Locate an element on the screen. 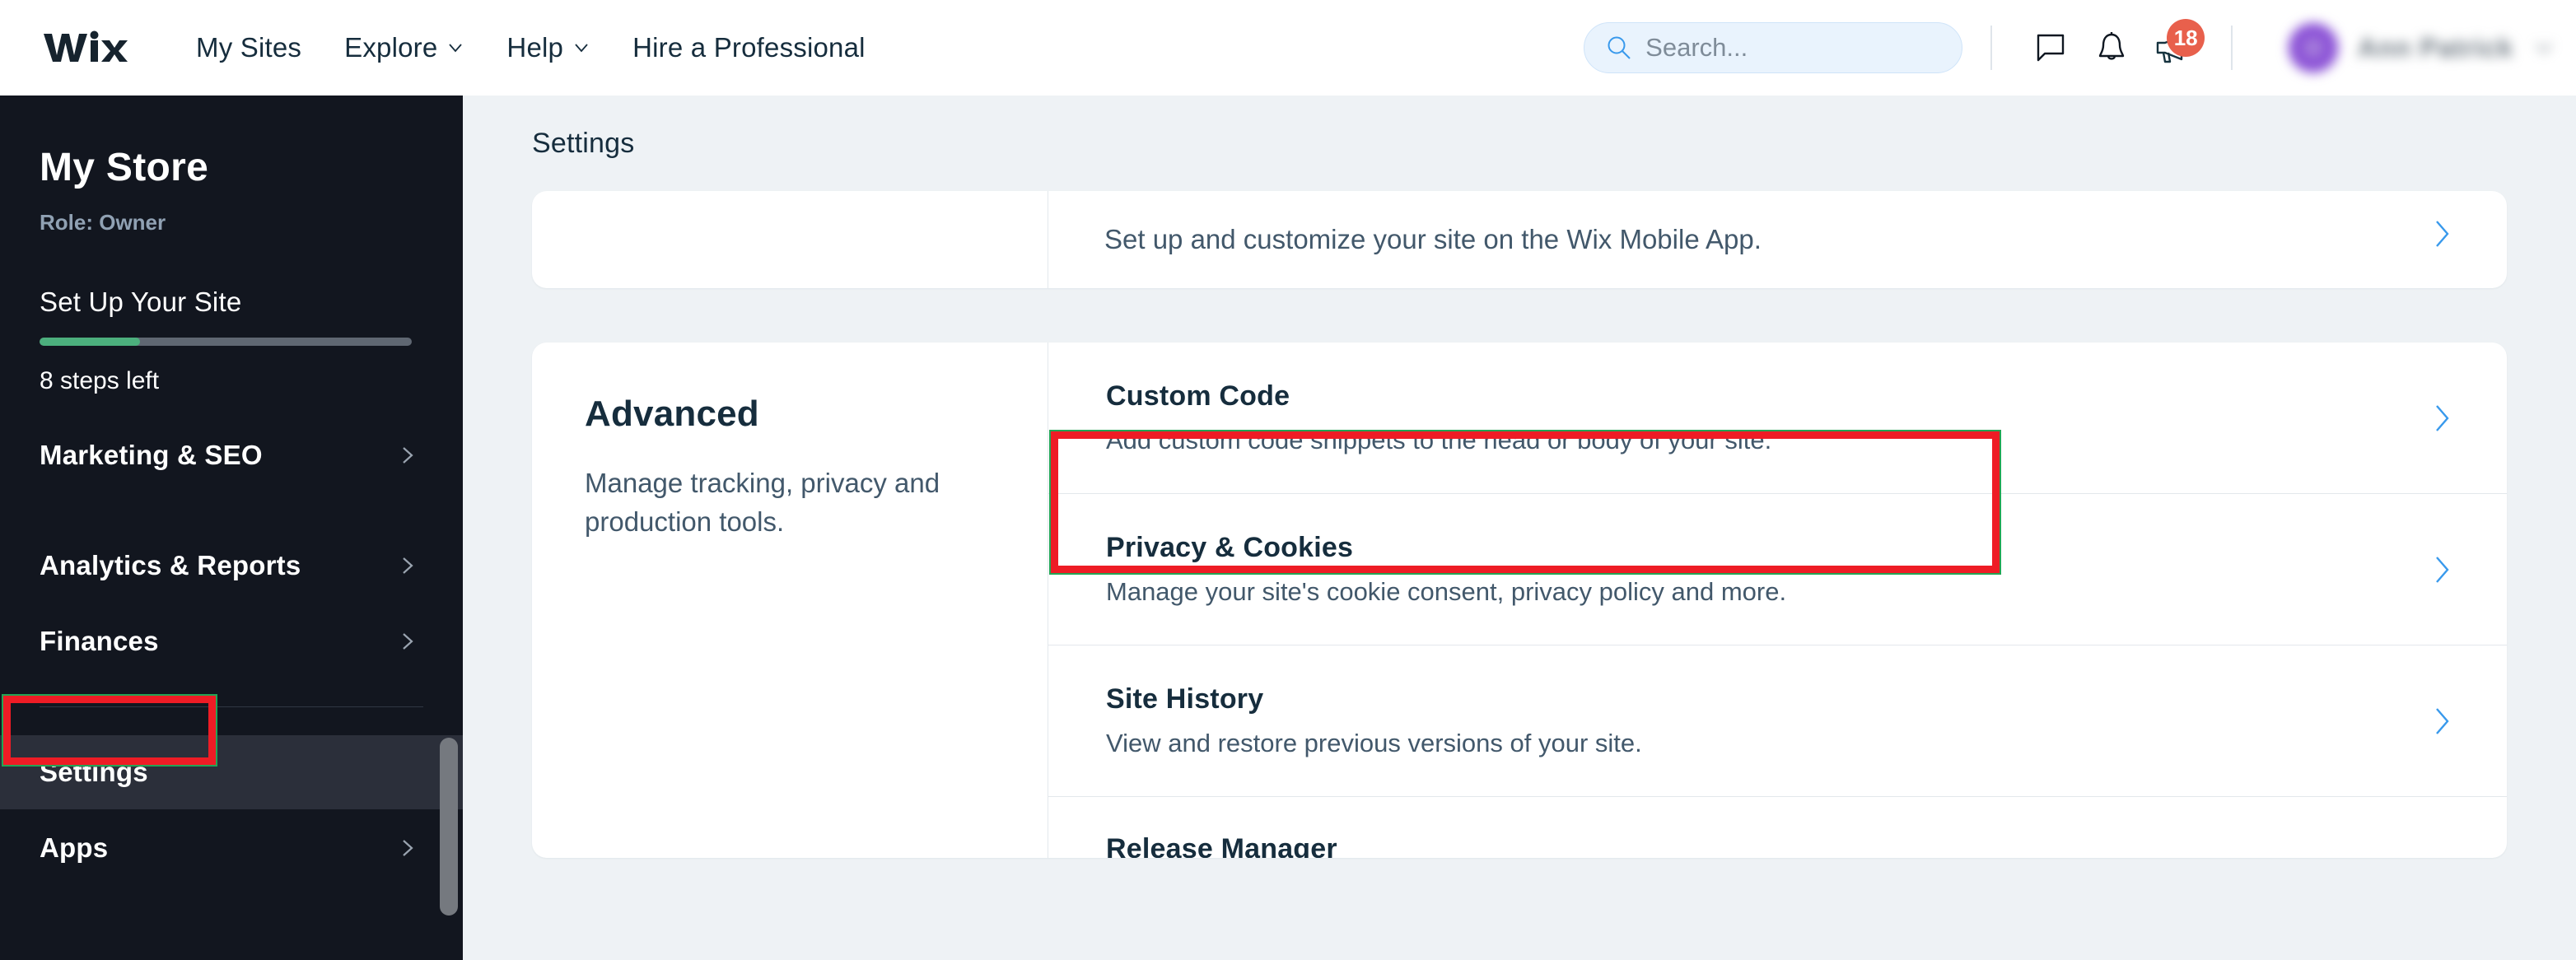 The image size is (2576, 960). chat-icon is located at coordinates (2050, 48).